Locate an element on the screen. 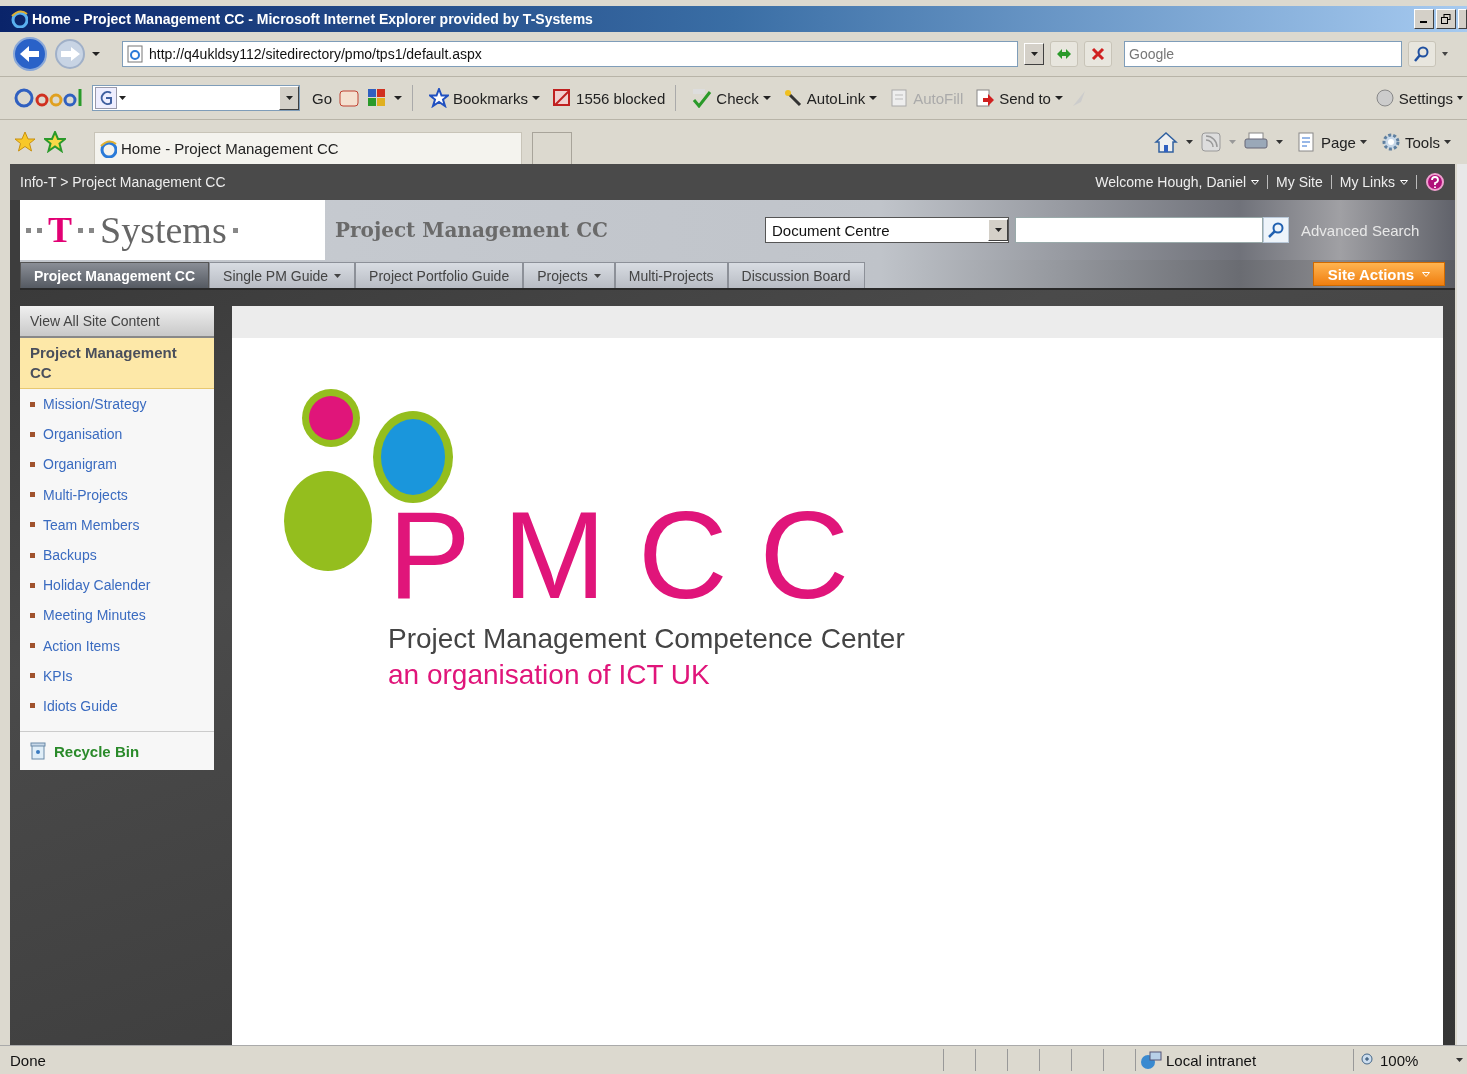  puzzle-icon is located at coordinates (377, 98).